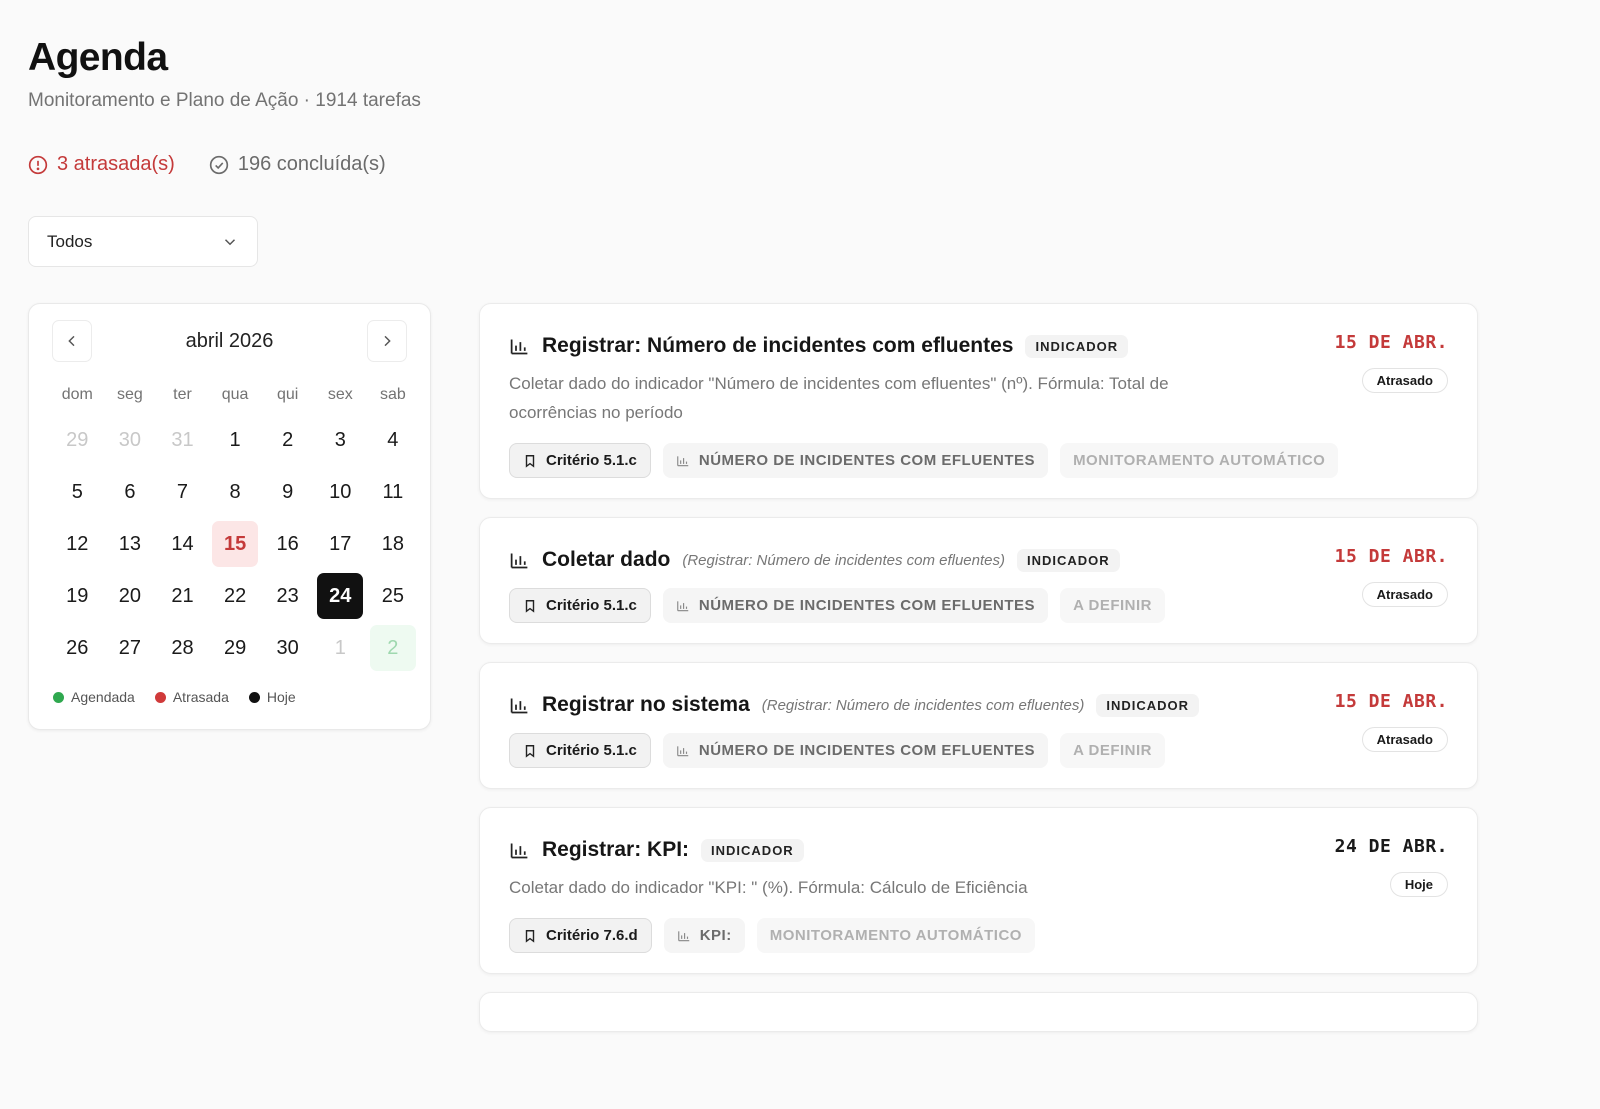  I want to click on calendar-day: 4, so click(393, 440).